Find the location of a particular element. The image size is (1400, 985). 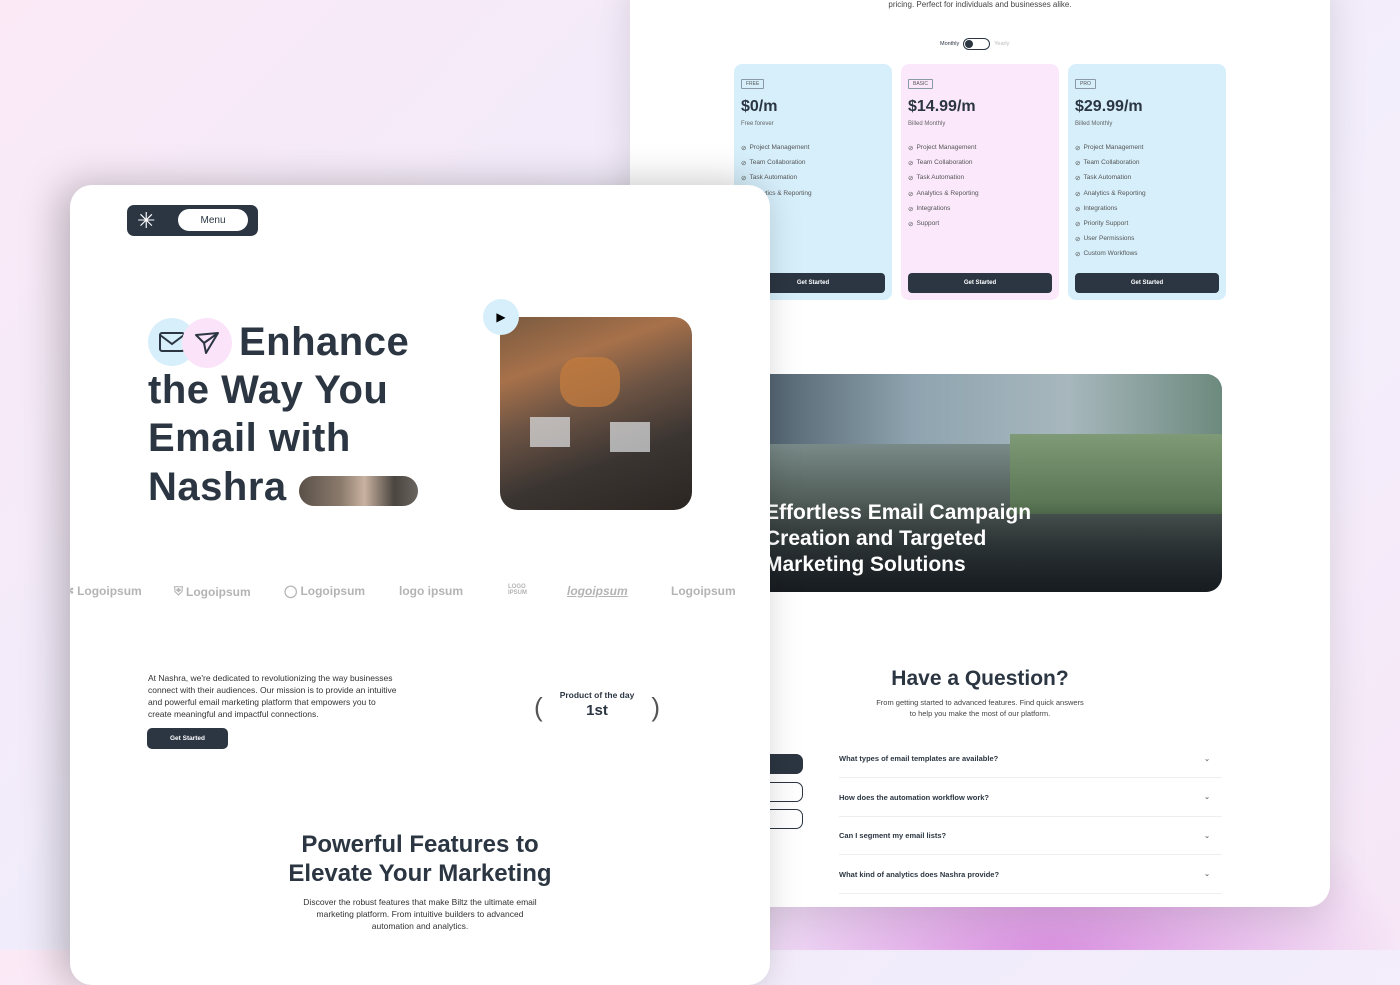

partner-logo: ◯ Logoipsum is located at coordinates (325, 591).